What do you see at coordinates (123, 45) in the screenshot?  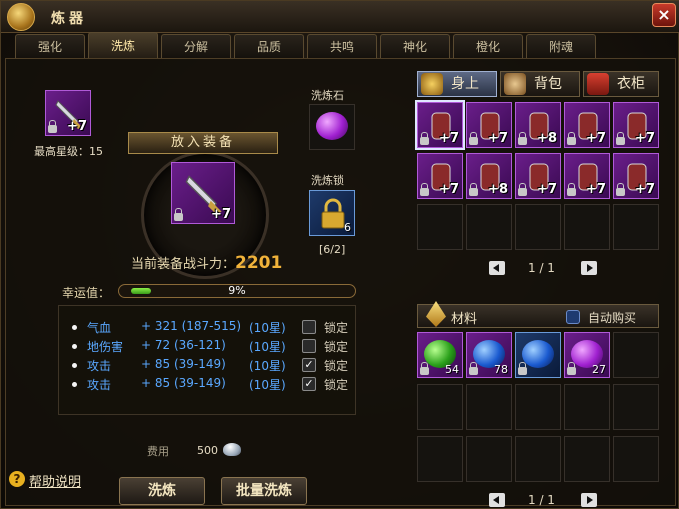 I see `tab-refine: 洗炼` at bounding box center [123, 45].